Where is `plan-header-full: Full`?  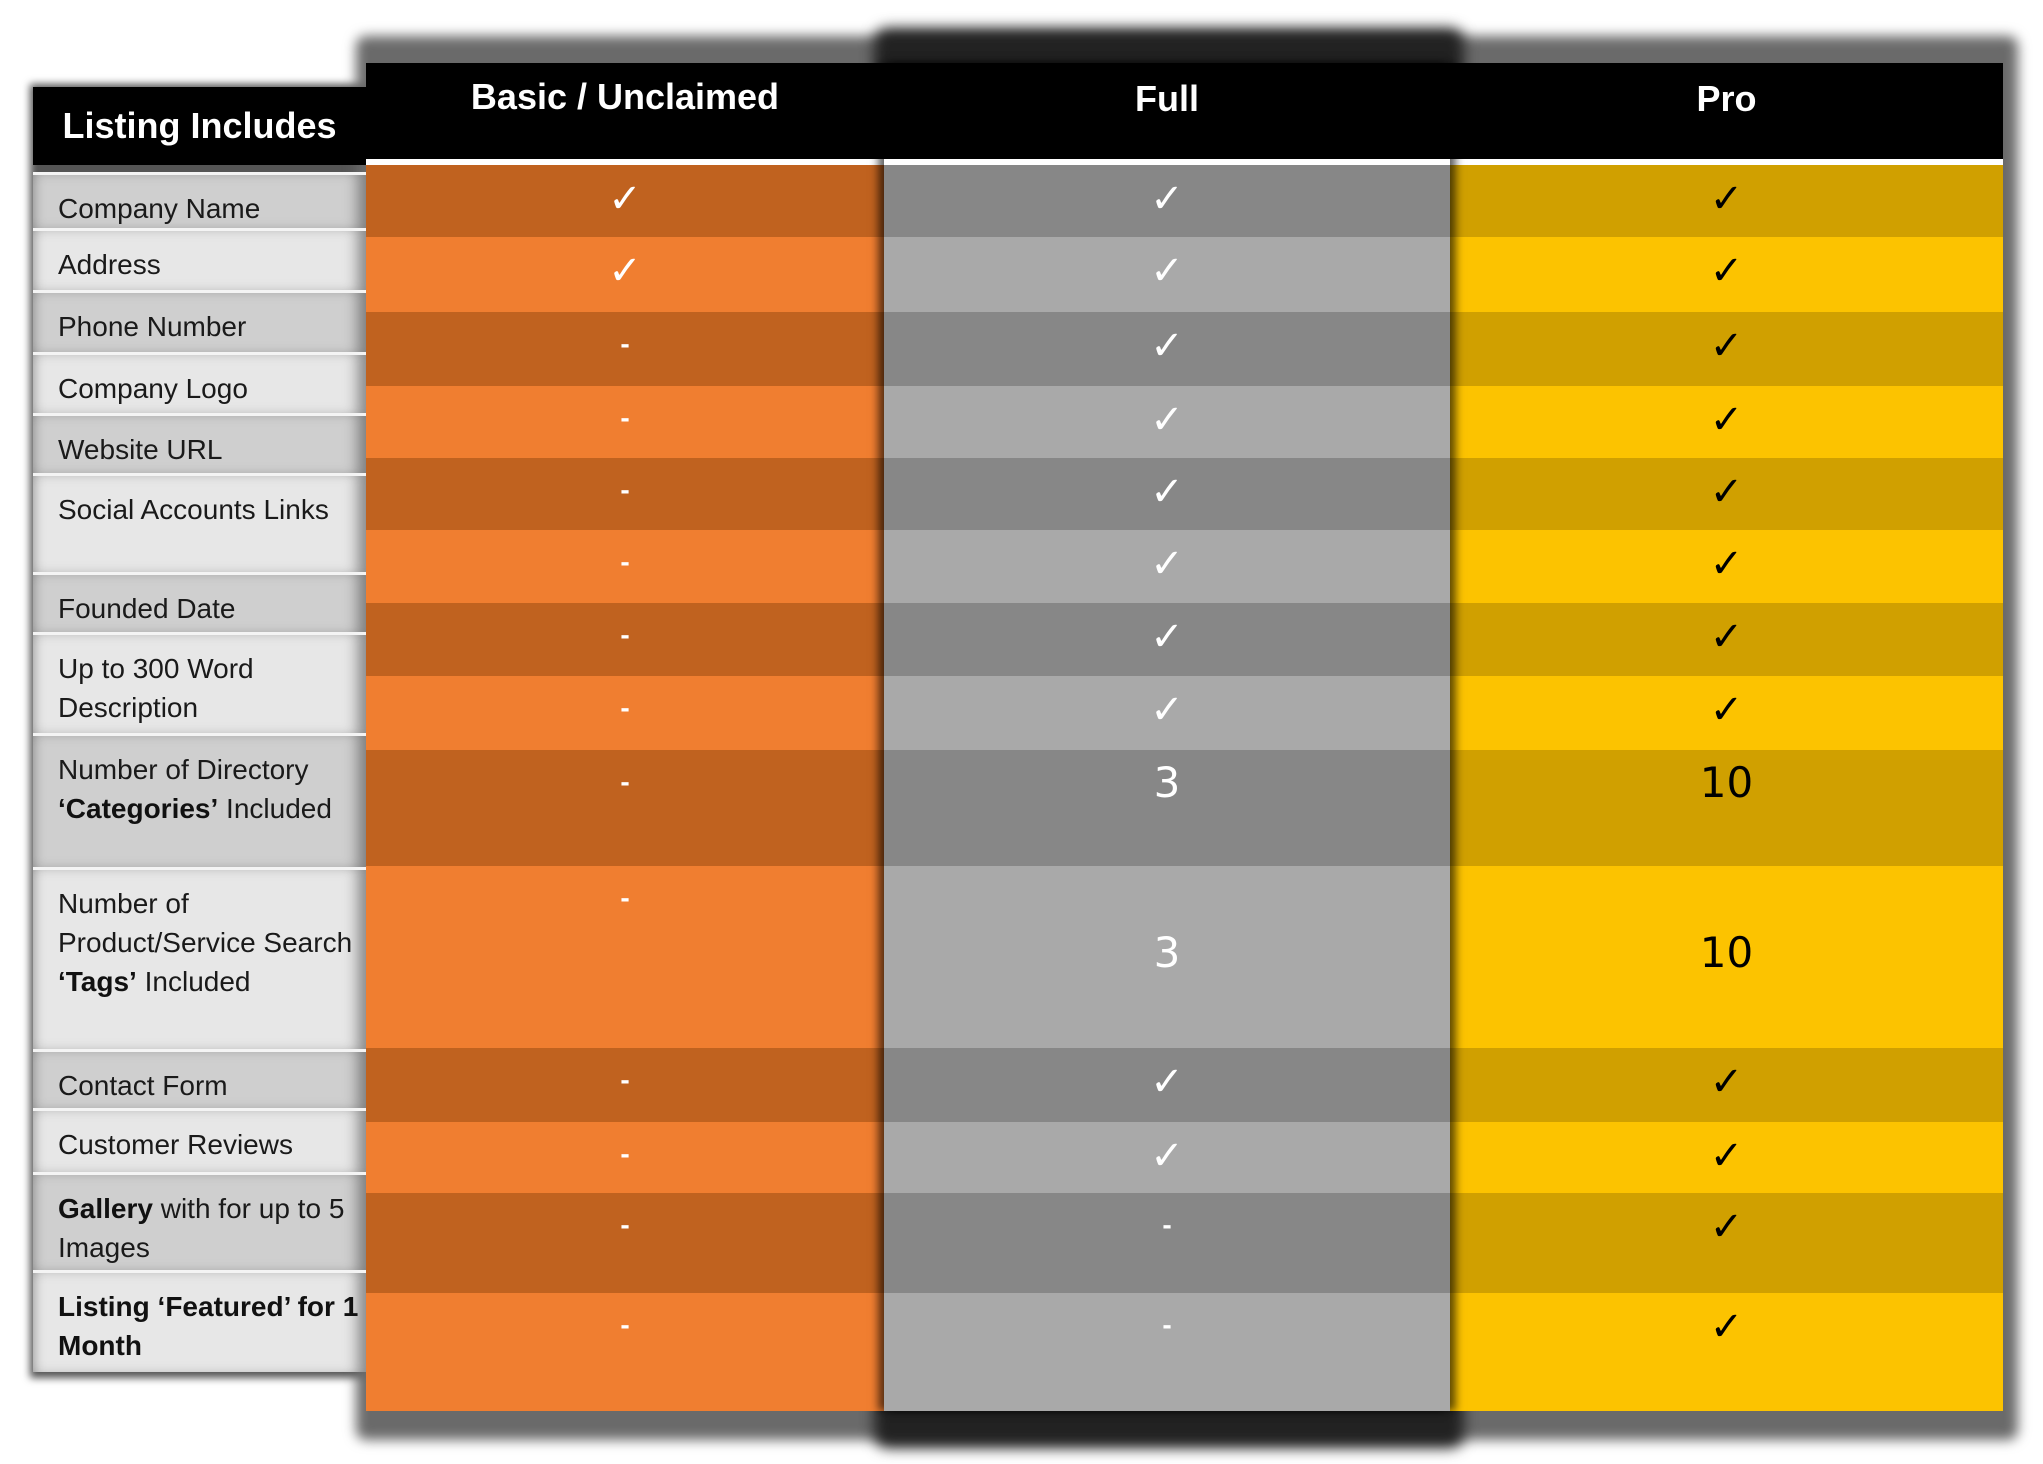
plan-header-full: Full is located at coordinates (1167, 111).